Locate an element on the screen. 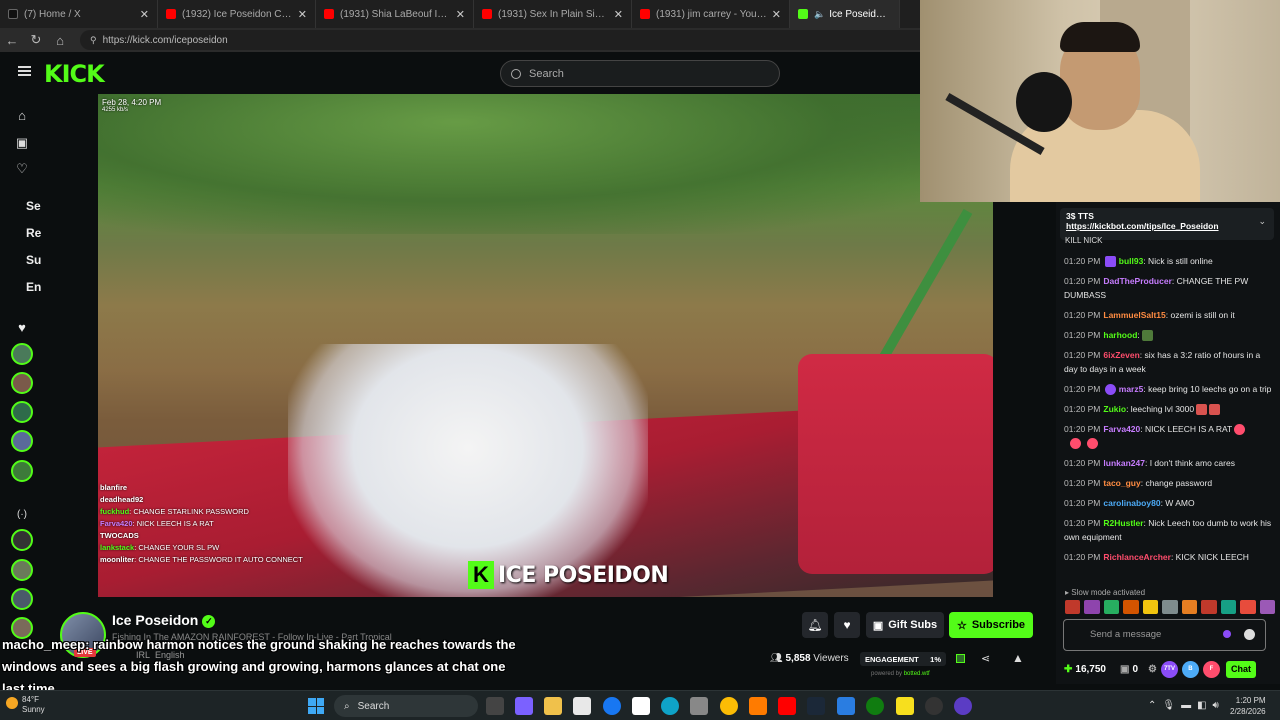 The height and width of the screenshot is (720, 1280). url-field: ⚲ https://kick.com/iceposeidon is located at coordinates (520, 40).